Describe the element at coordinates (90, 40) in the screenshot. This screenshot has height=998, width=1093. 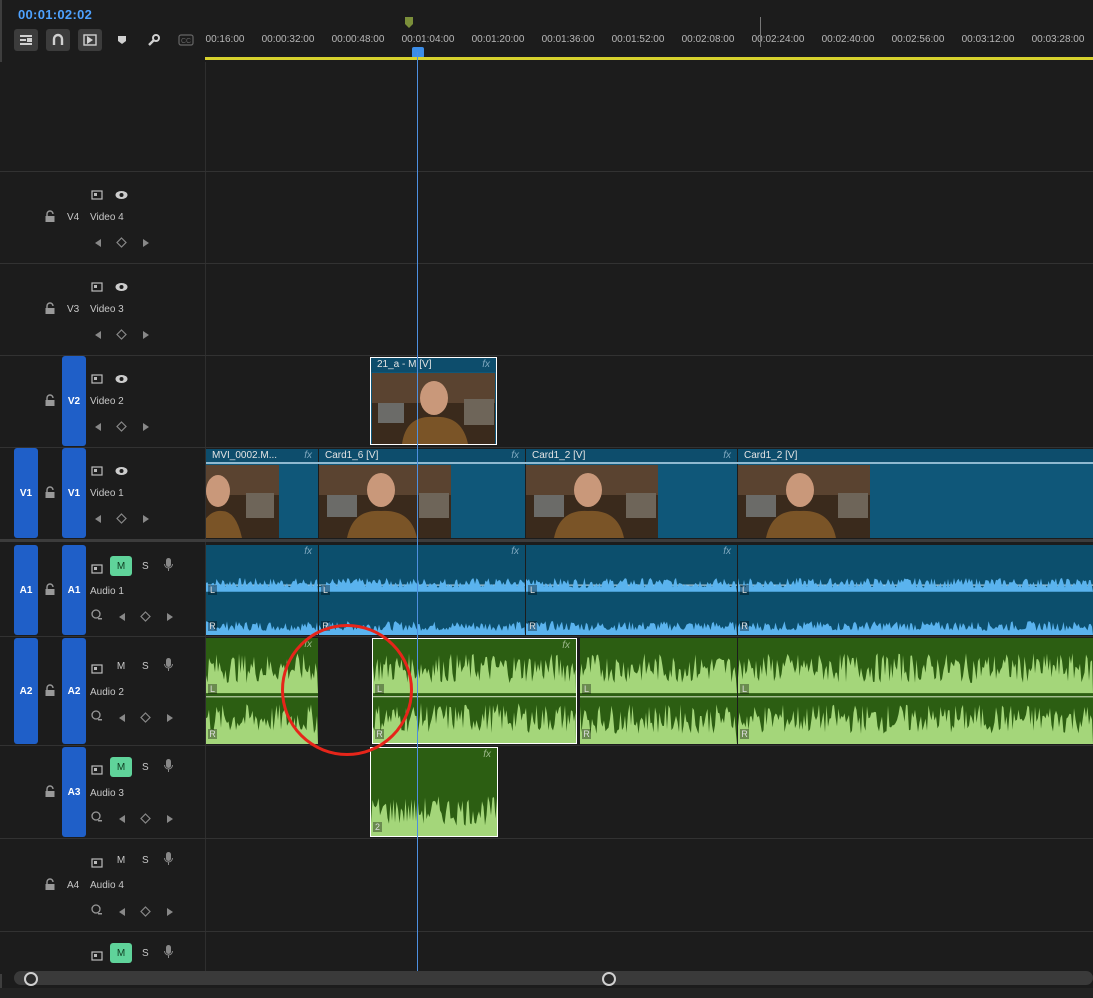
I see `linked-selection-icon` at that location.